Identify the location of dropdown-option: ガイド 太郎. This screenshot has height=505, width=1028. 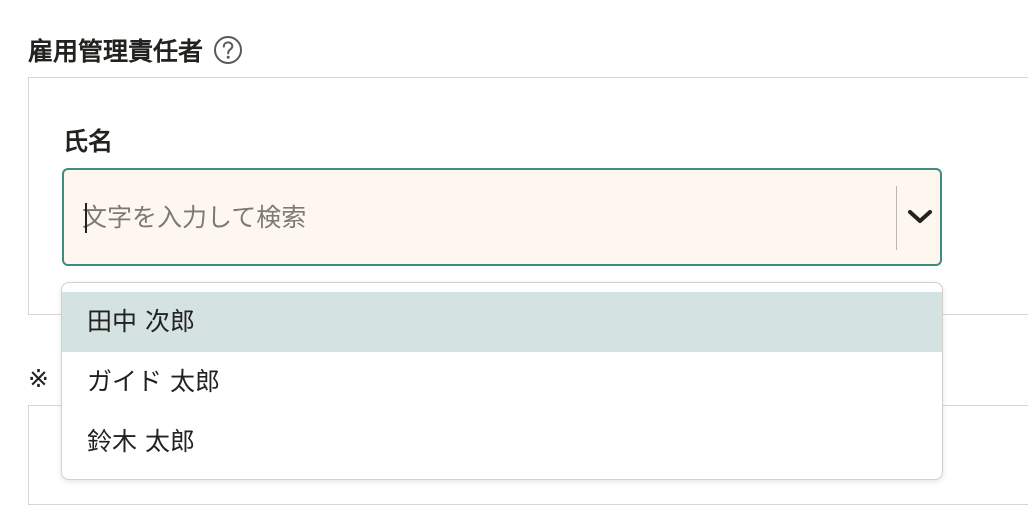
(502, 382).